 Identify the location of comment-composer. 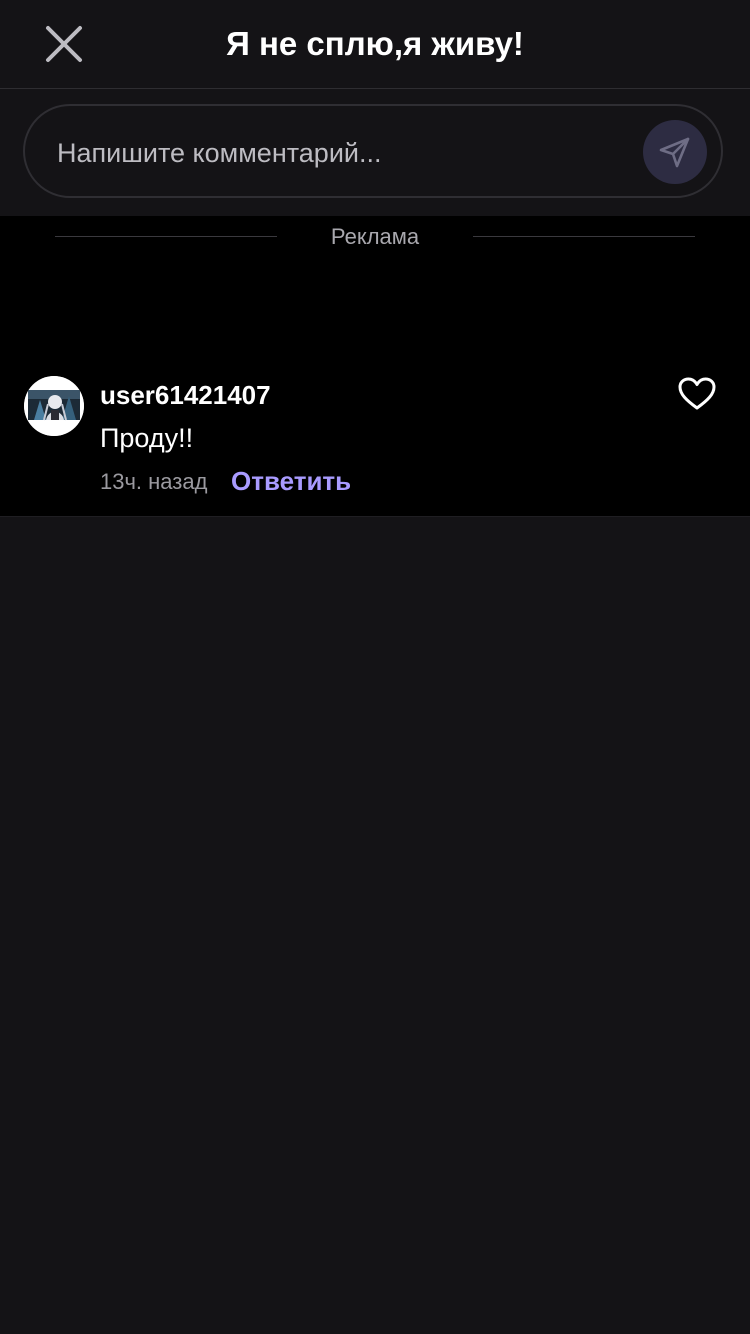
(375, 152).